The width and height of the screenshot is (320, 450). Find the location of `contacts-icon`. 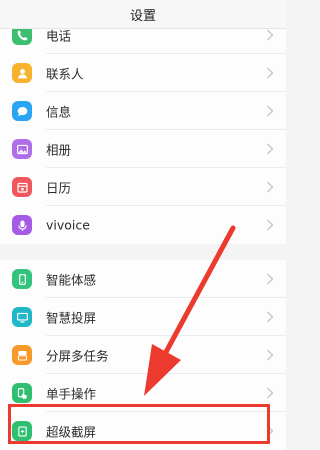

contacts-icon is located at coordinates (22, 73).